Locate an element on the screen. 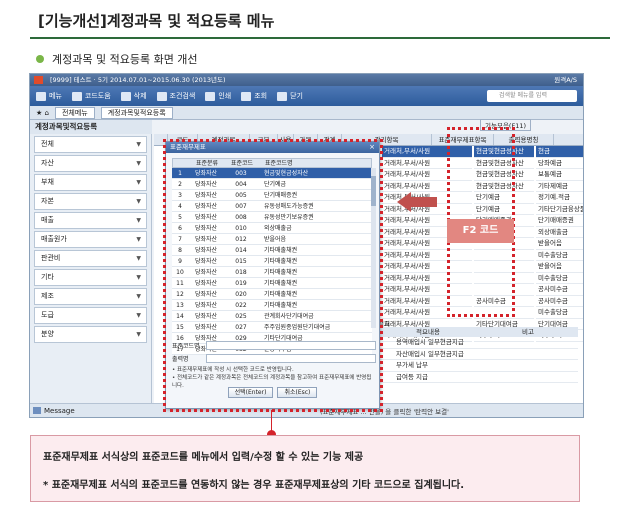 The image size is (636, 513). delete-label: 삭제 is located at coordinates (140, 96).